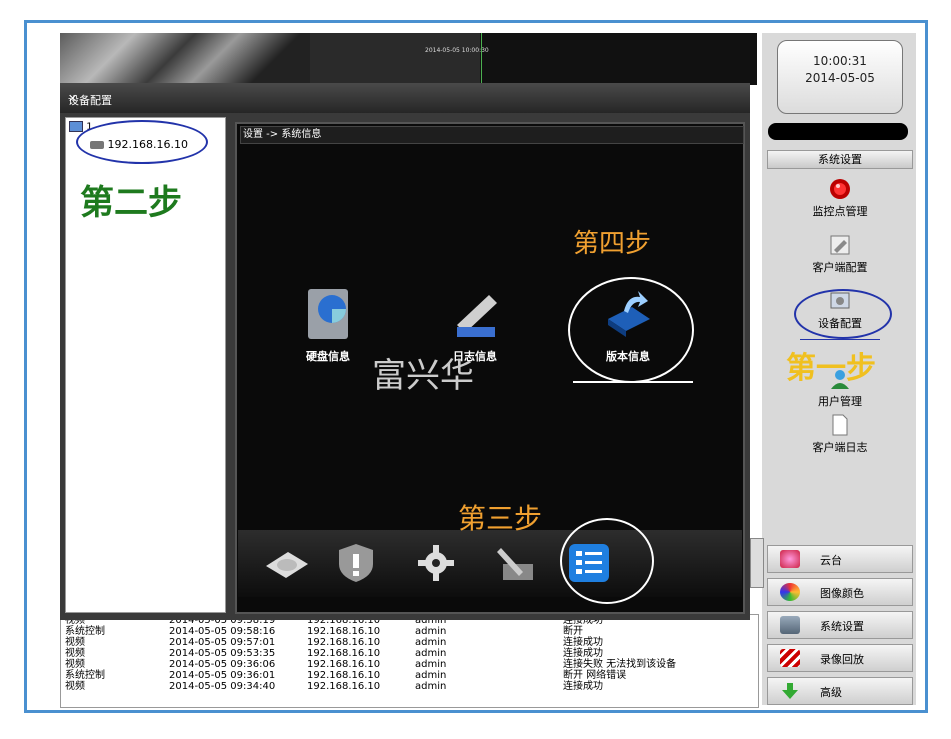 The width and height of the screenshot is (951, 739). What do you see at coordinates (185, 59) in the screenshot?
I see `camera-feed` at bounding box center [185, 59].